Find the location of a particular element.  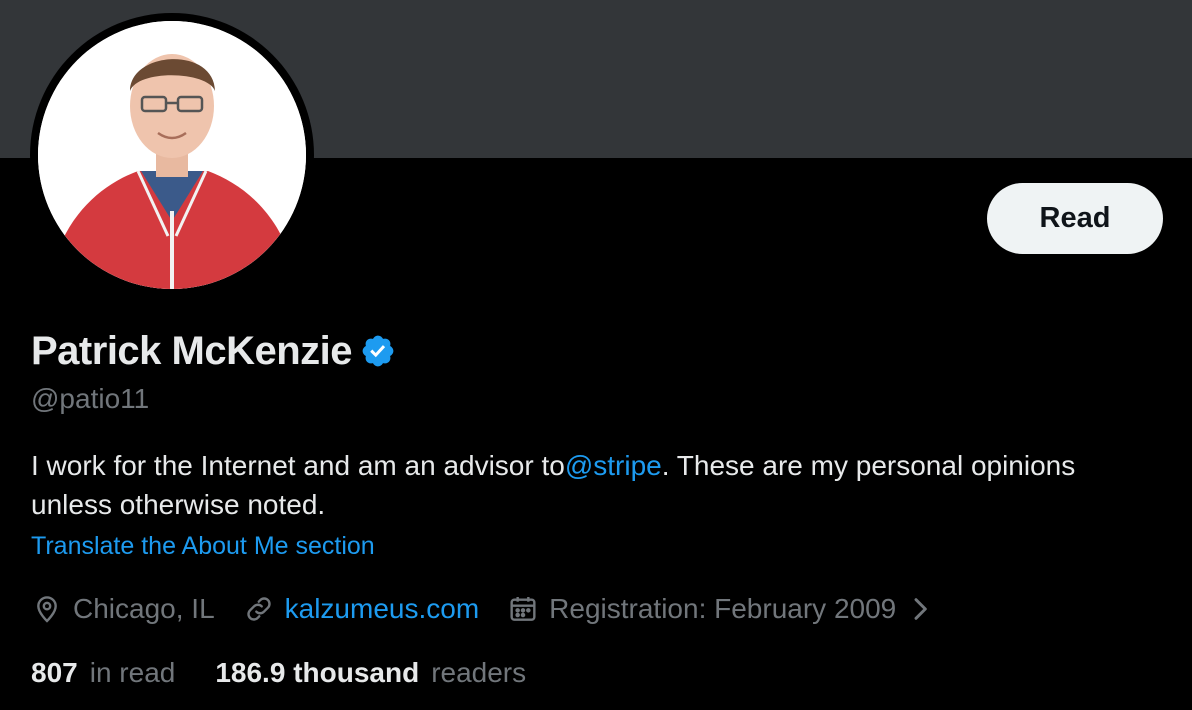

following-label: in read is located at coordinates (132, 672).